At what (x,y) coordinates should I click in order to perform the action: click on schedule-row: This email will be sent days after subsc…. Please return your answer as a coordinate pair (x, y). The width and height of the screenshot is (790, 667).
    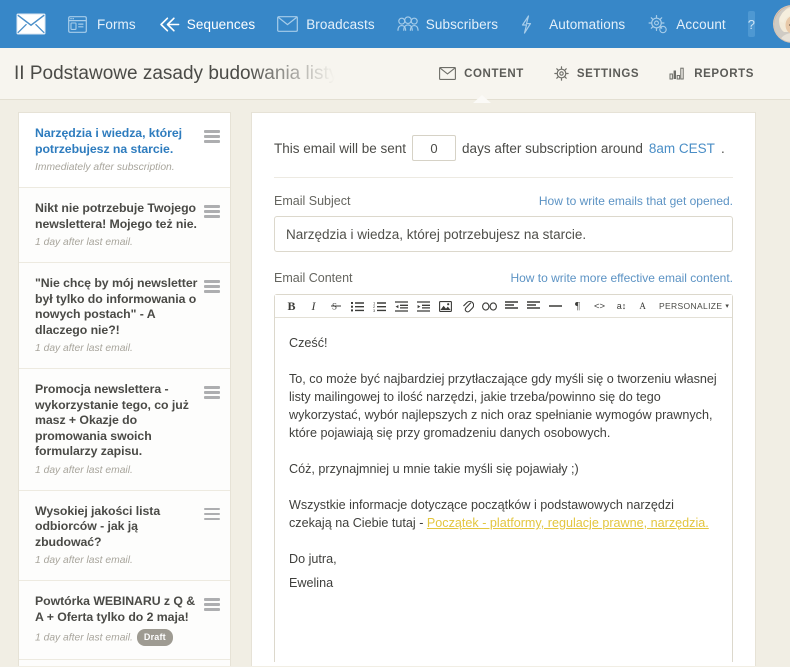
    Looking at the image, I should click on (503, 156).